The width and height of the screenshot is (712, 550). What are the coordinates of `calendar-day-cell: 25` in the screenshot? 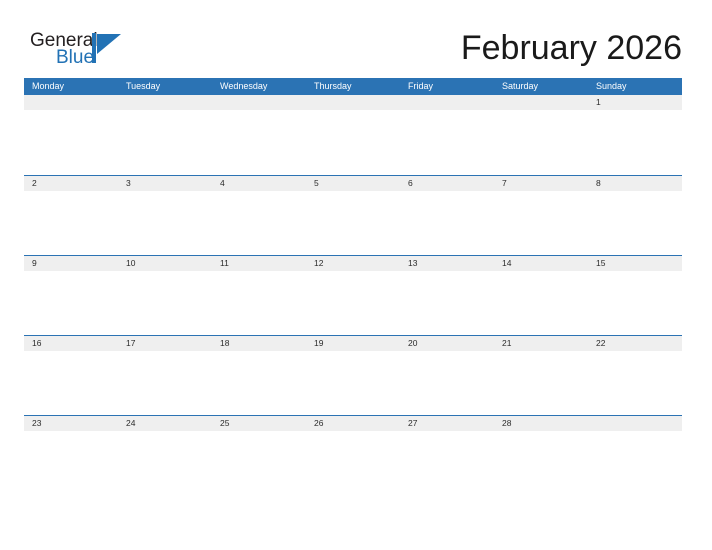 It's located at (259, 423).